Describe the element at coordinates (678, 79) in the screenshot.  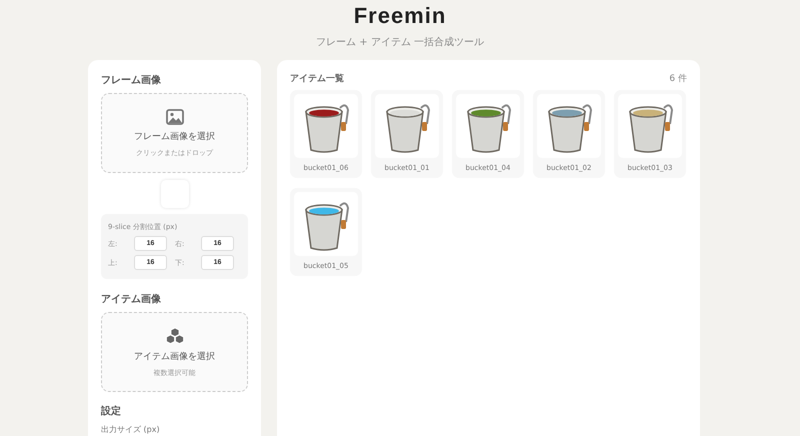
I see `item-count: 6 件` at that location.